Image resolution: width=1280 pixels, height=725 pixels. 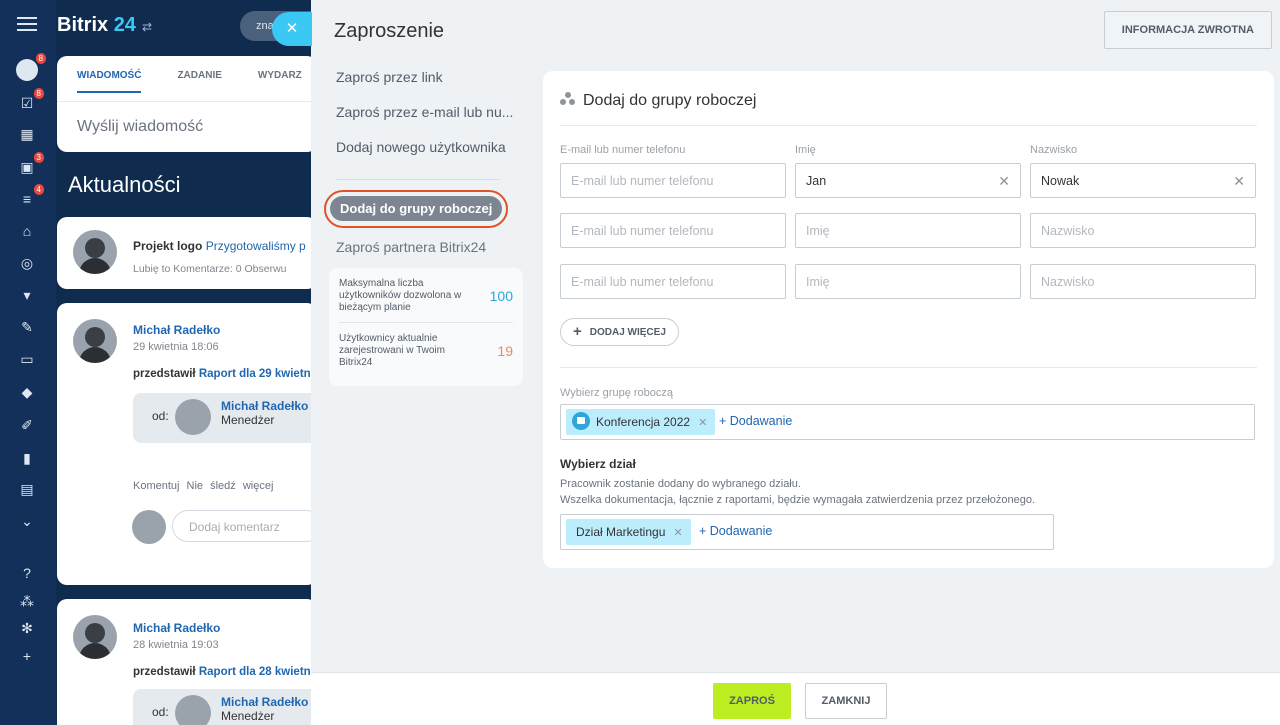 I want to click on menu-item-add-to-group: Dodaj do grupy roboczej, so click(x=416, y=208).